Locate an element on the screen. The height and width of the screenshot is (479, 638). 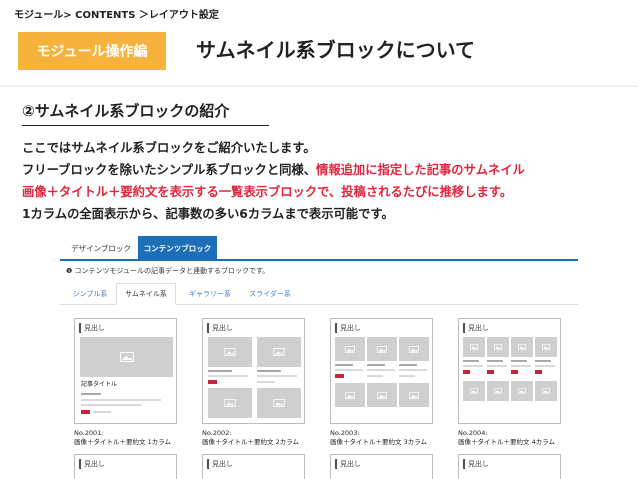
subtab-simple: シンプル系 is located at coordinates (90, 294).